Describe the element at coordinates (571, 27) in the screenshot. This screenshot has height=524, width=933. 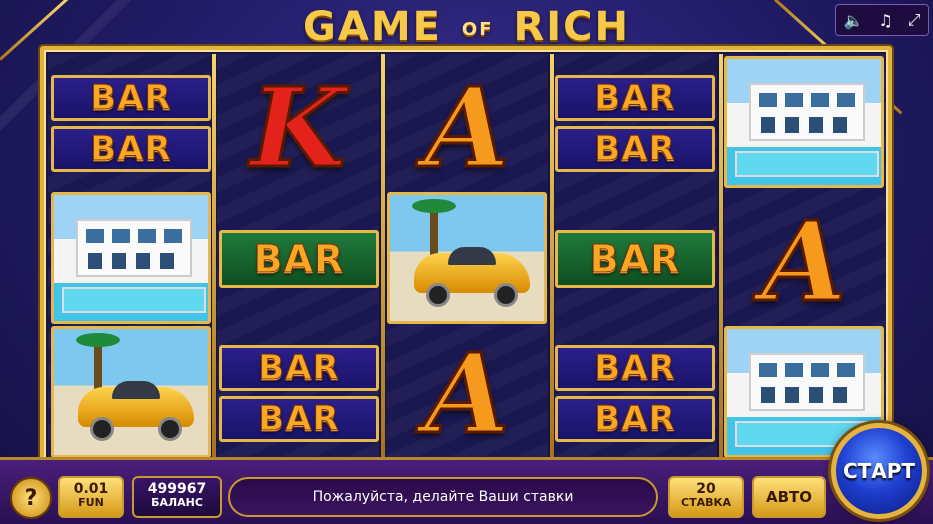
I see `title-rich: RICH` at that location.